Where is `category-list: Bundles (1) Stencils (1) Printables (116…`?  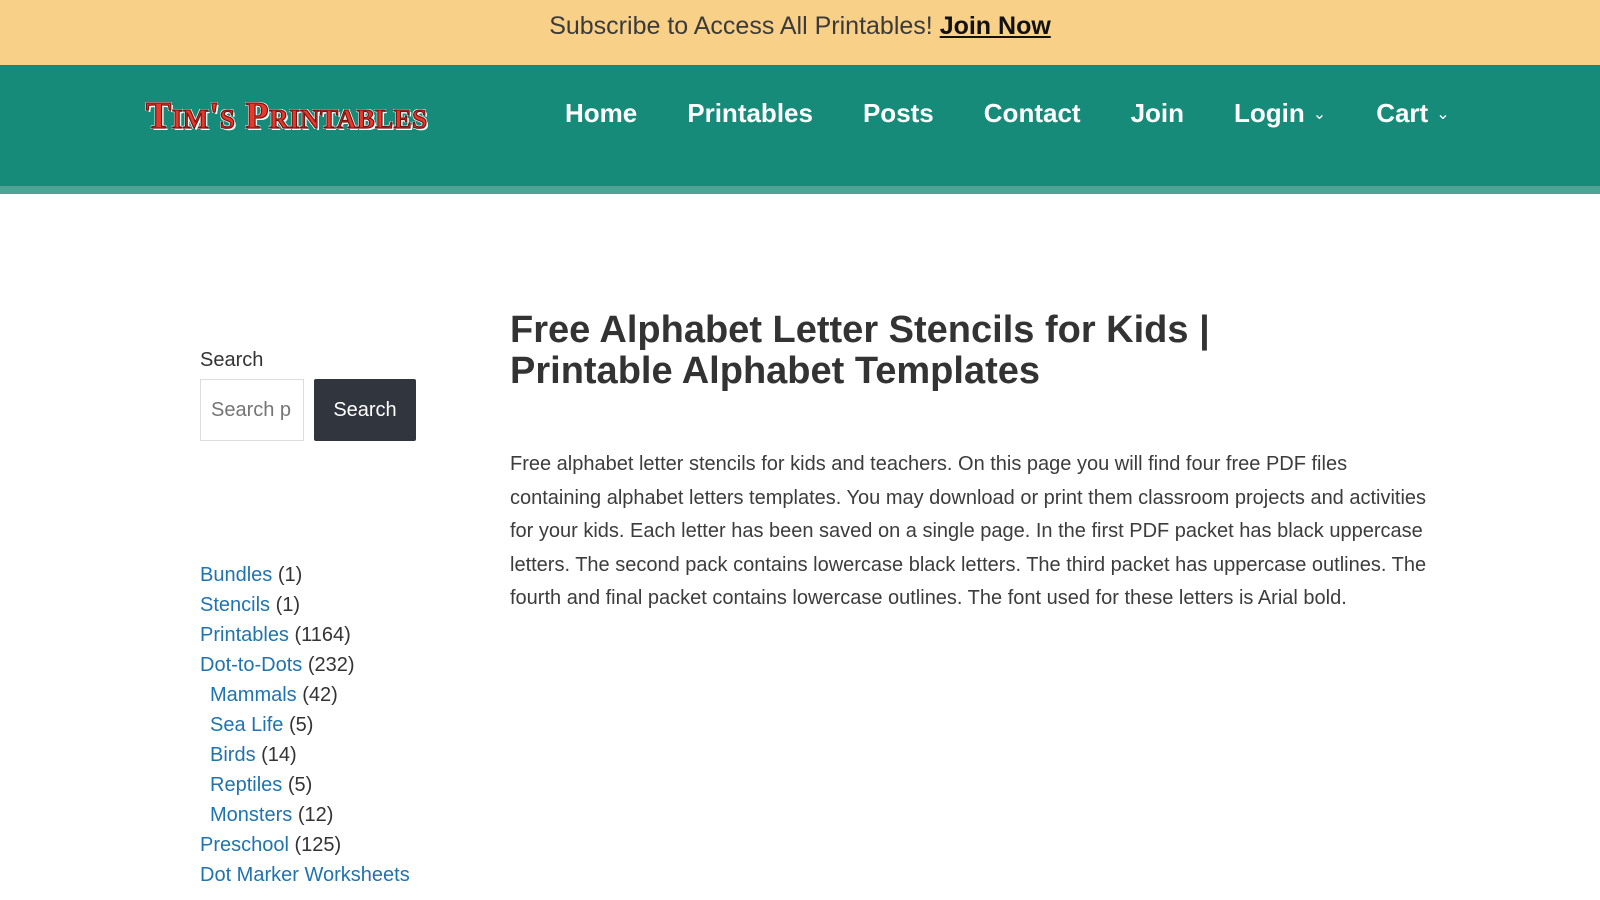 category-list: Bundles (1) Stencils (1) Printables (116… is located at coordinates (330, 725).